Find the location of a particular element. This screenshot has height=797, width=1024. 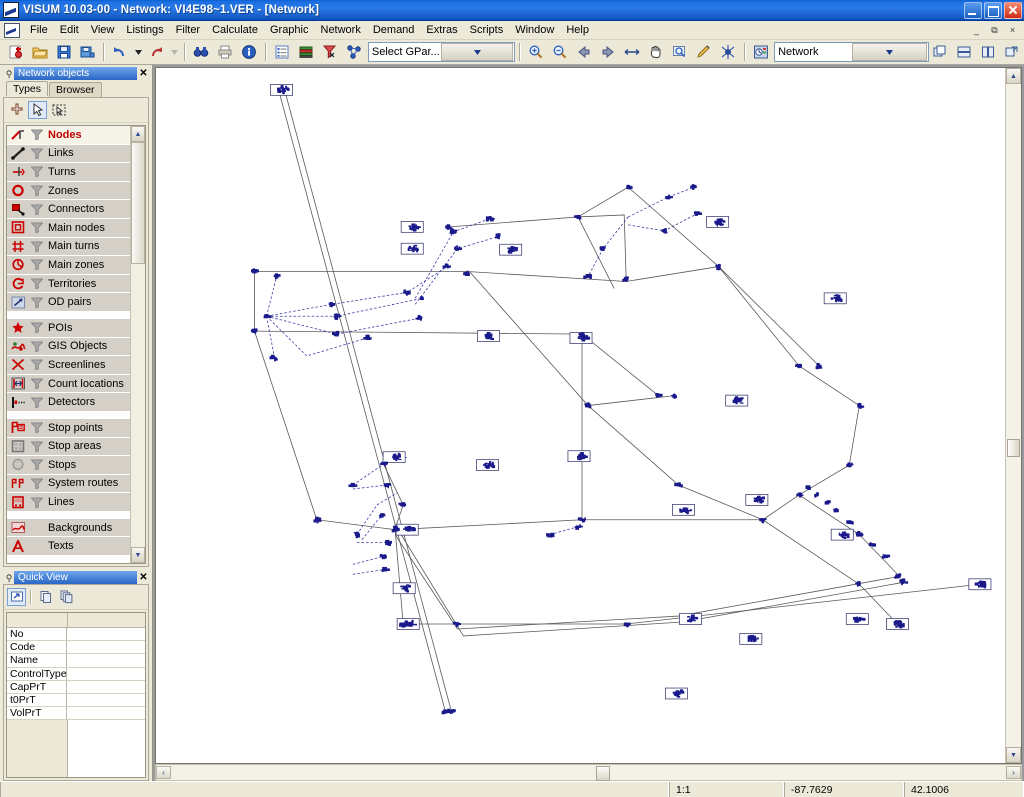

object-type-row-lines: Lines is located at coordinates (68, 502).